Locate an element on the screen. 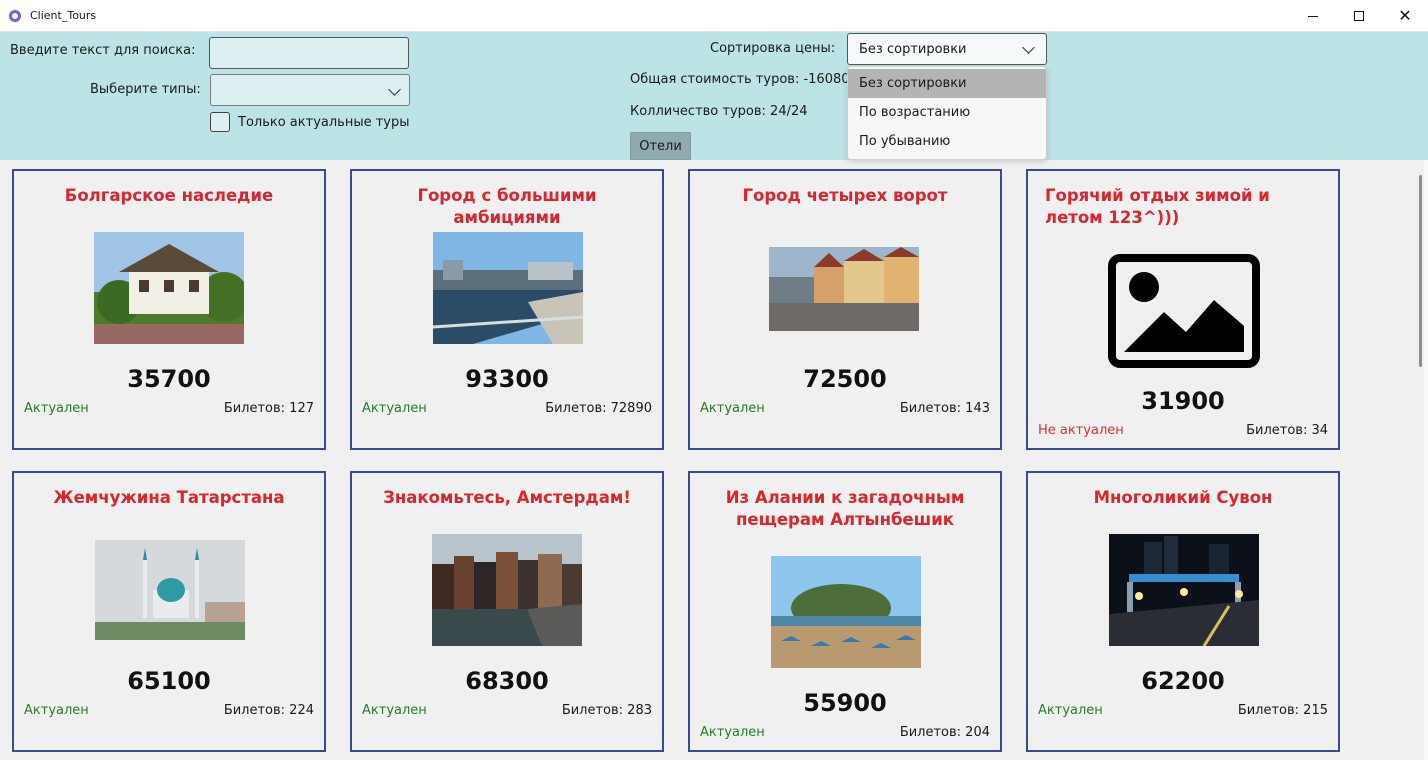 The image size is (1428, 760). sort-select: Без сортировки is located at coordinates (947, 49).